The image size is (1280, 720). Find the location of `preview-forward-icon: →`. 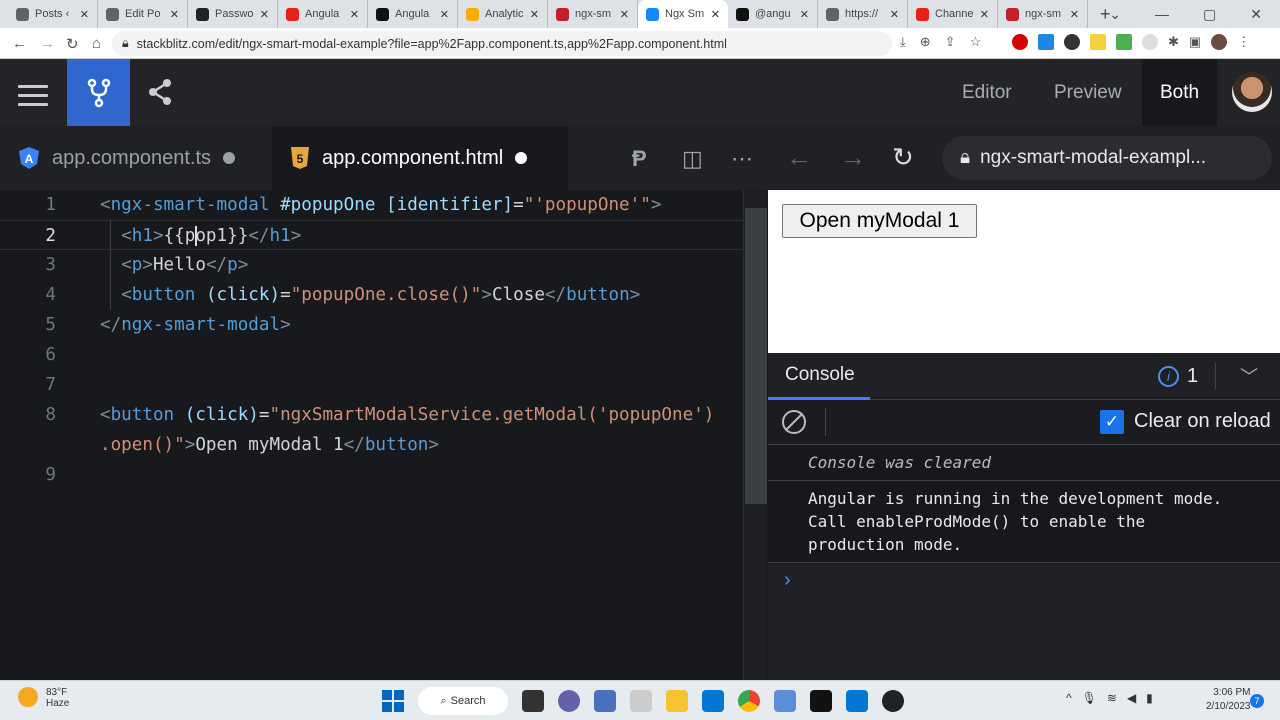

preview-forward-icon: → is located at coordinates (853, 157).